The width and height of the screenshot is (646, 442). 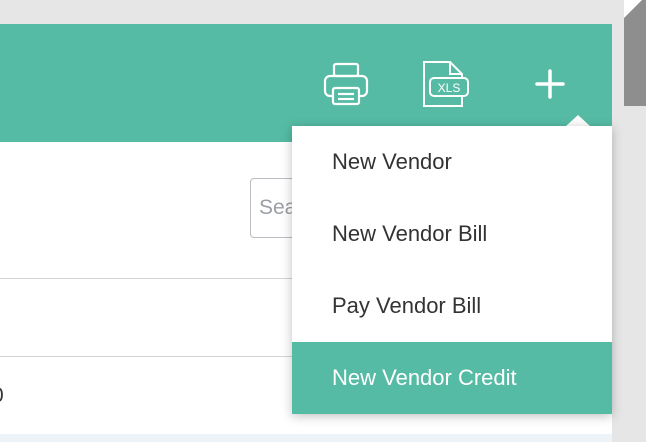 I want to click on xls-label: XLS, so click(x=449, y=88).